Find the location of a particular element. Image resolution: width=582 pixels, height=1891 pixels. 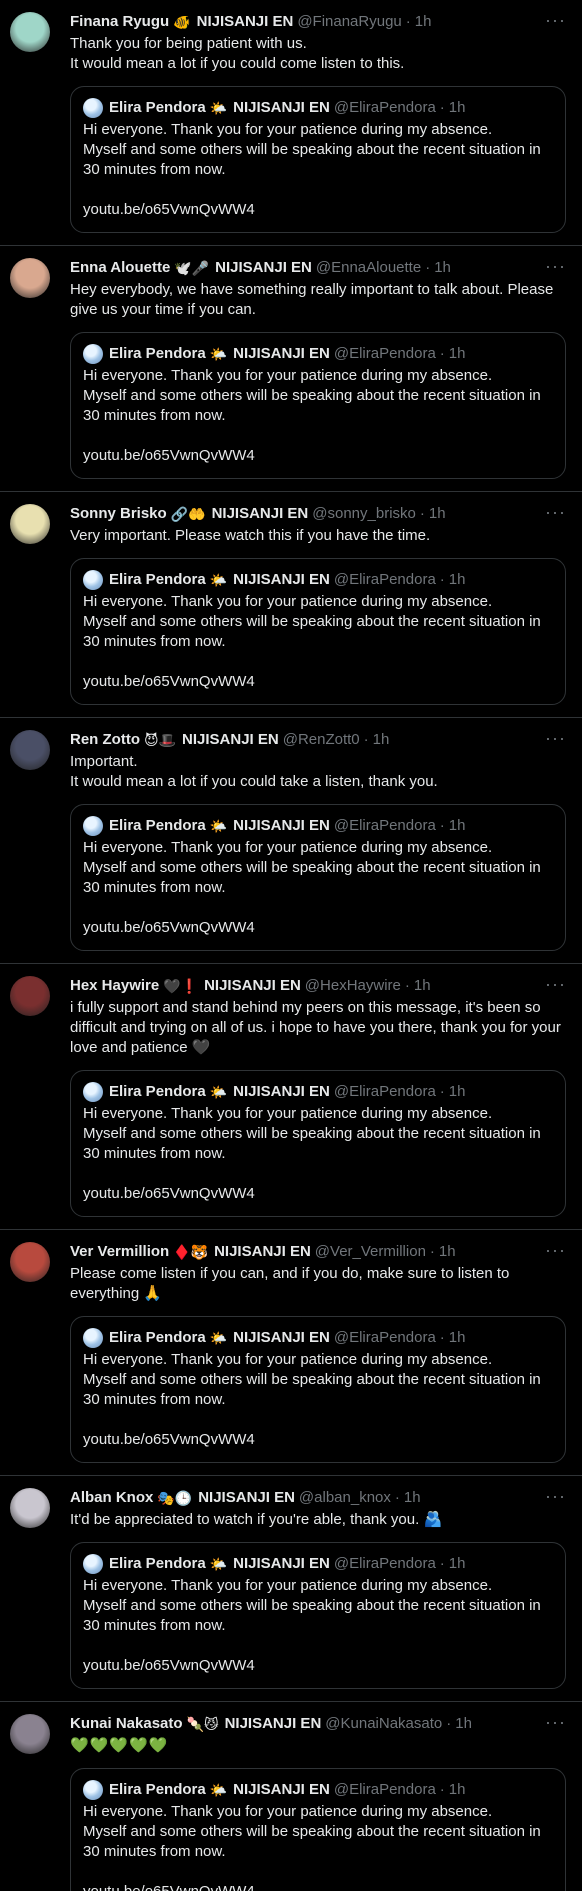

author-handle: @Ver_Vermillion is located at coordinates (370, 1252).